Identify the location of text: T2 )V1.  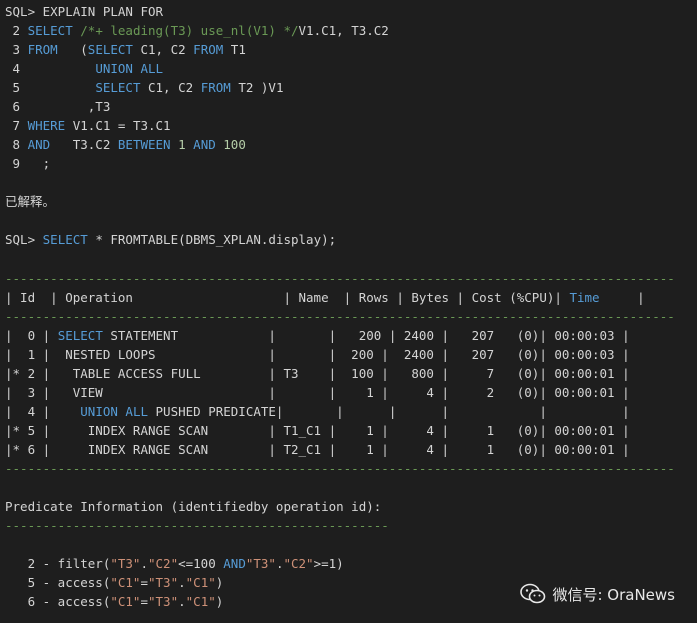
(257, 87).